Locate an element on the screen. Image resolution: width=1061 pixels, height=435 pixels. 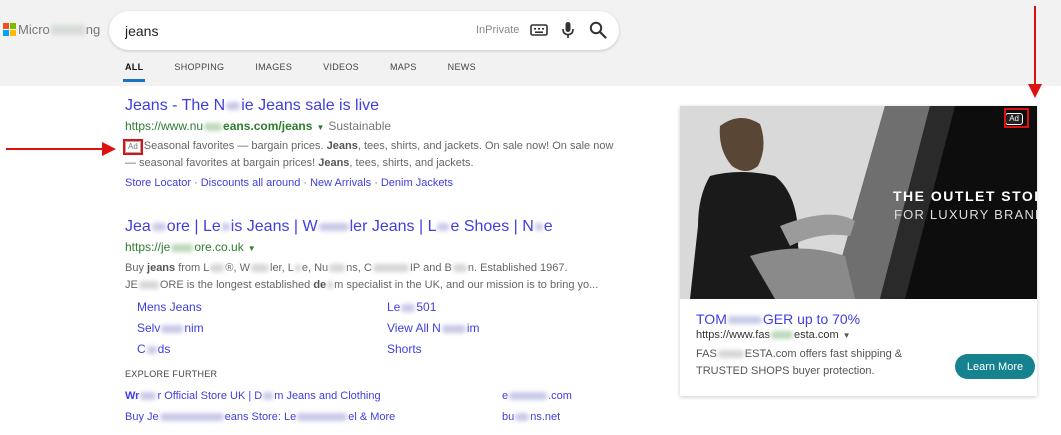
logo: Micro ng is located at coordinates (51, 29).